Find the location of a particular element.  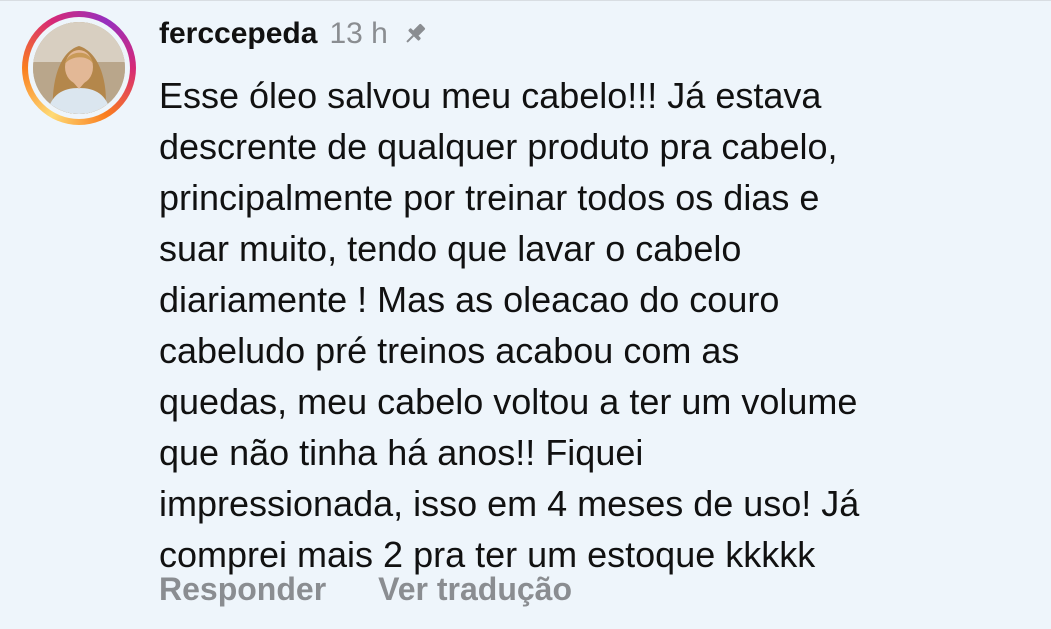

reply-button: Responder is located at coordinates (242, 589).